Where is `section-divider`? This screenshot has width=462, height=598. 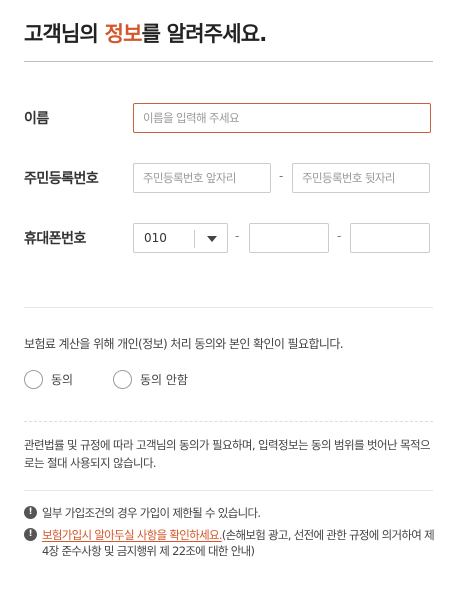 section-divider is located at coordinates (228, 307).